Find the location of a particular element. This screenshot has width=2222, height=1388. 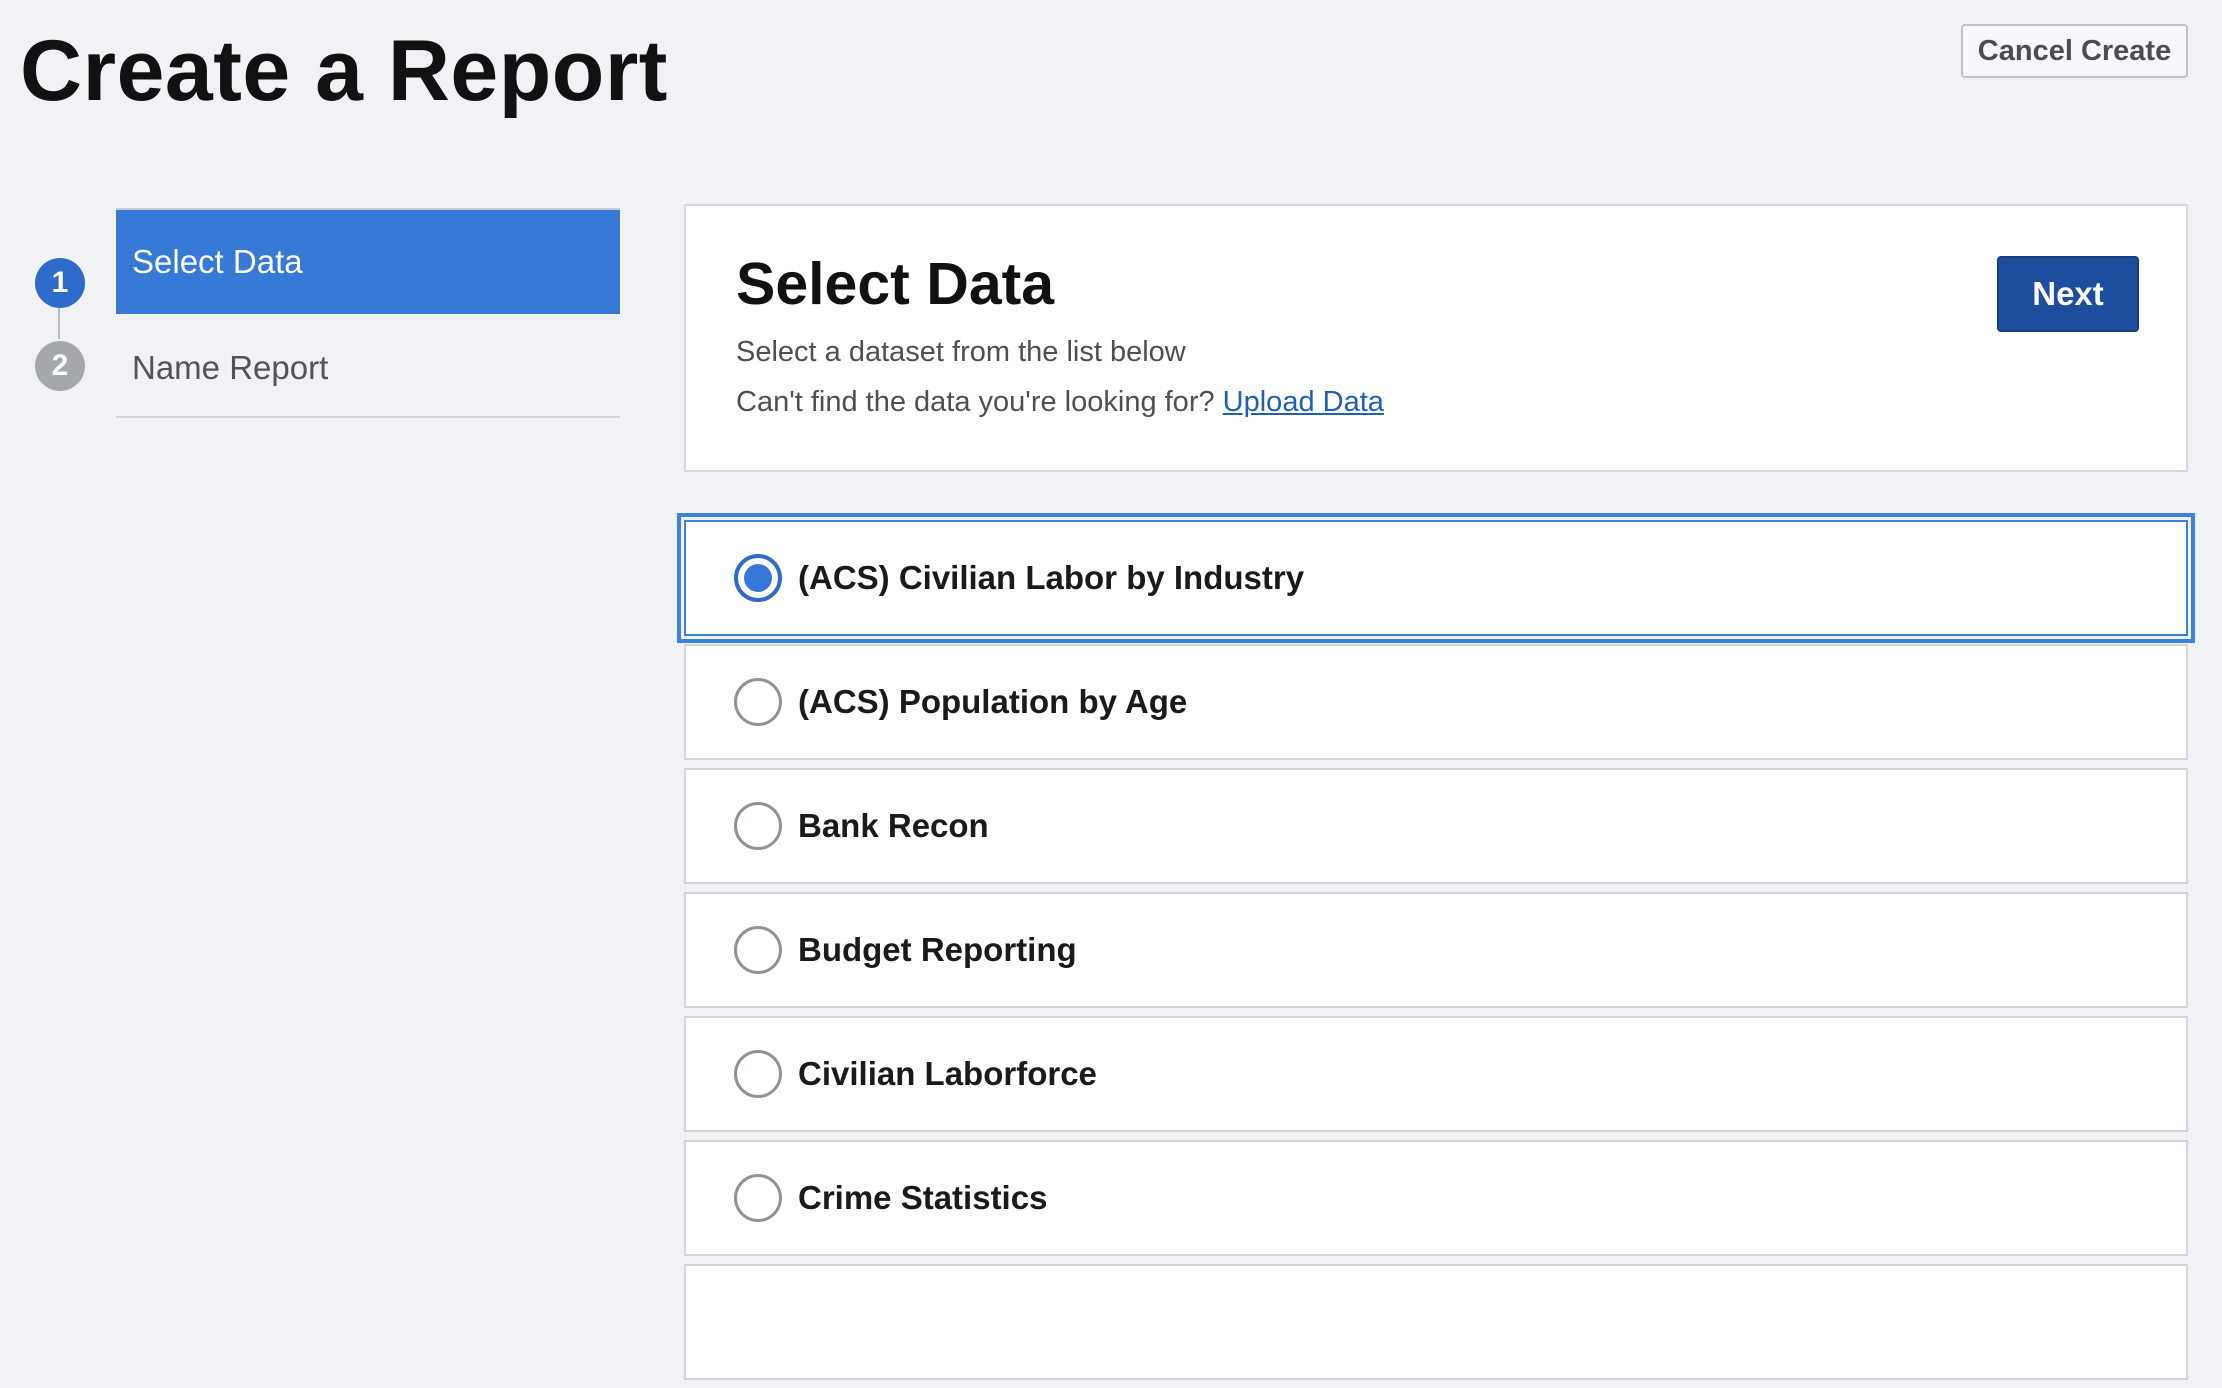

dataset-option-budget-reporting: Budget Reporting is located at coordinates (1436, 950).